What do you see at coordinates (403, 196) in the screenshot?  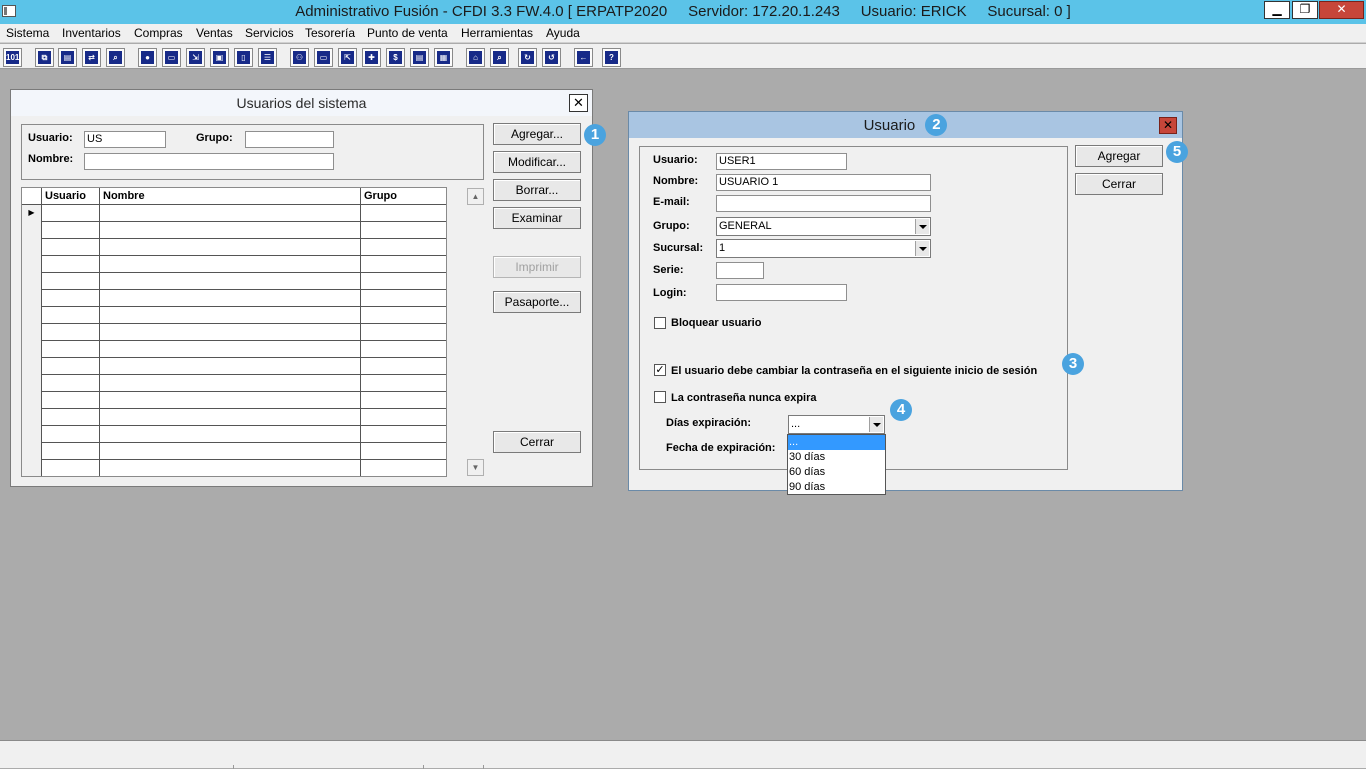 I see `column-grupo: Grupo` at bounding box center [403, 196].